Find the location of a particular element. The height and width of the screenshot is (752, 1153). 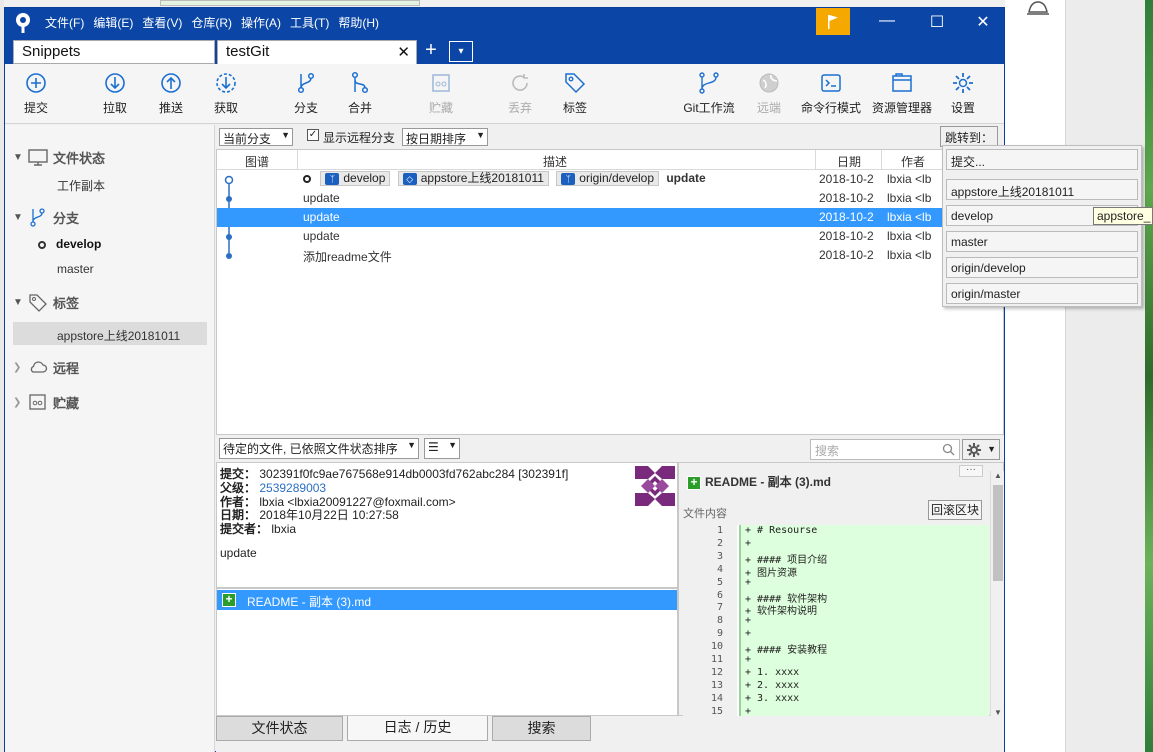

revert-hunk-button: 回滚区块 is located at coordinates (955, 510).